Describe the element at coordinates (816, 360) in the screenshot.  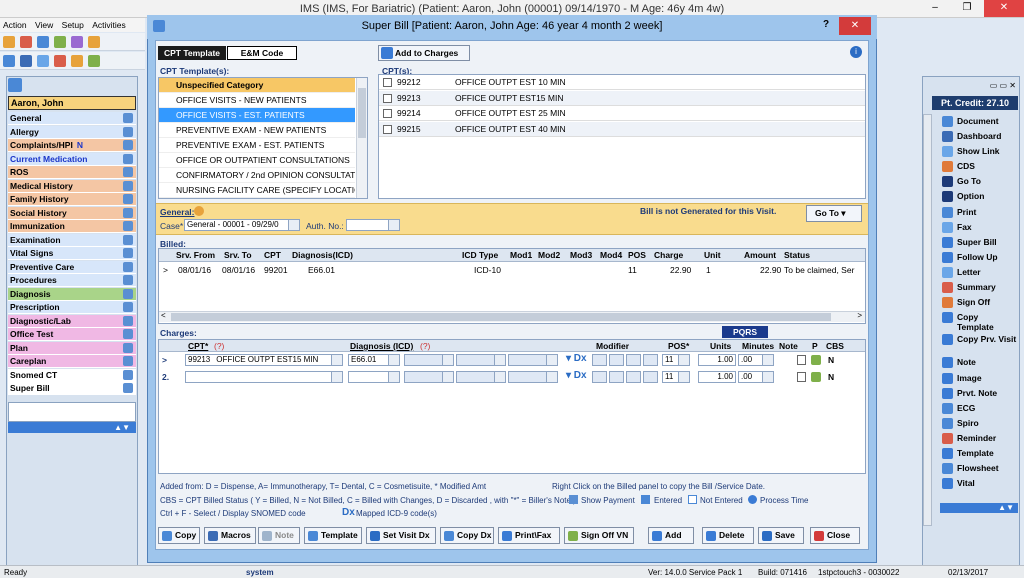
I see `patient-icon` at that location.